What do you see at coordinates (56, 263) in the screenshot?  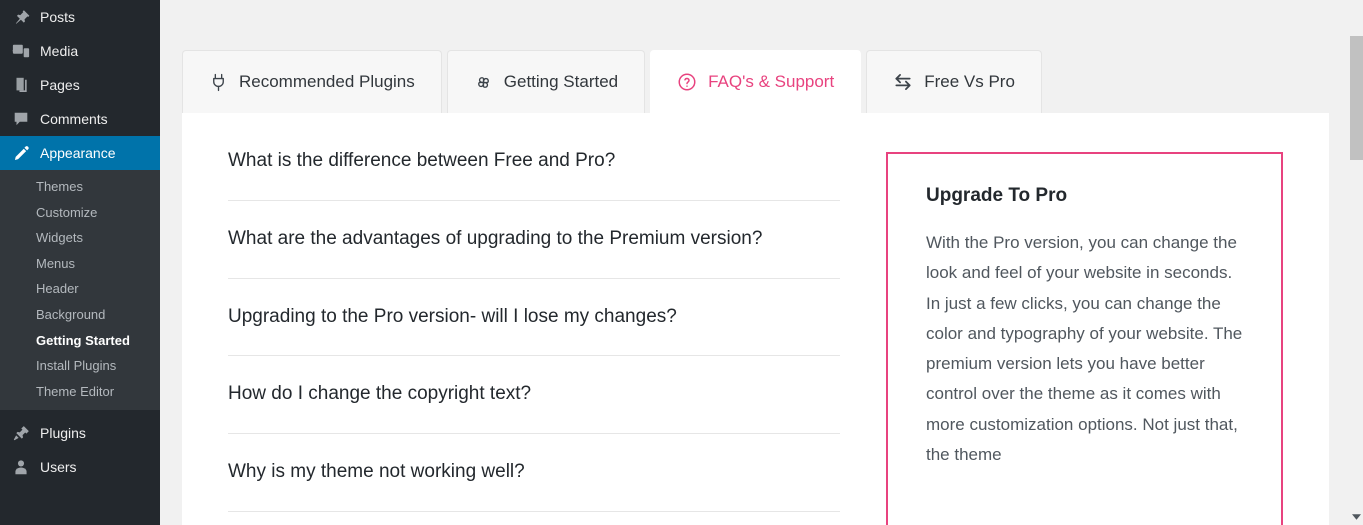 I see `submenu-label: Menus` at bounding box center [56, 263].